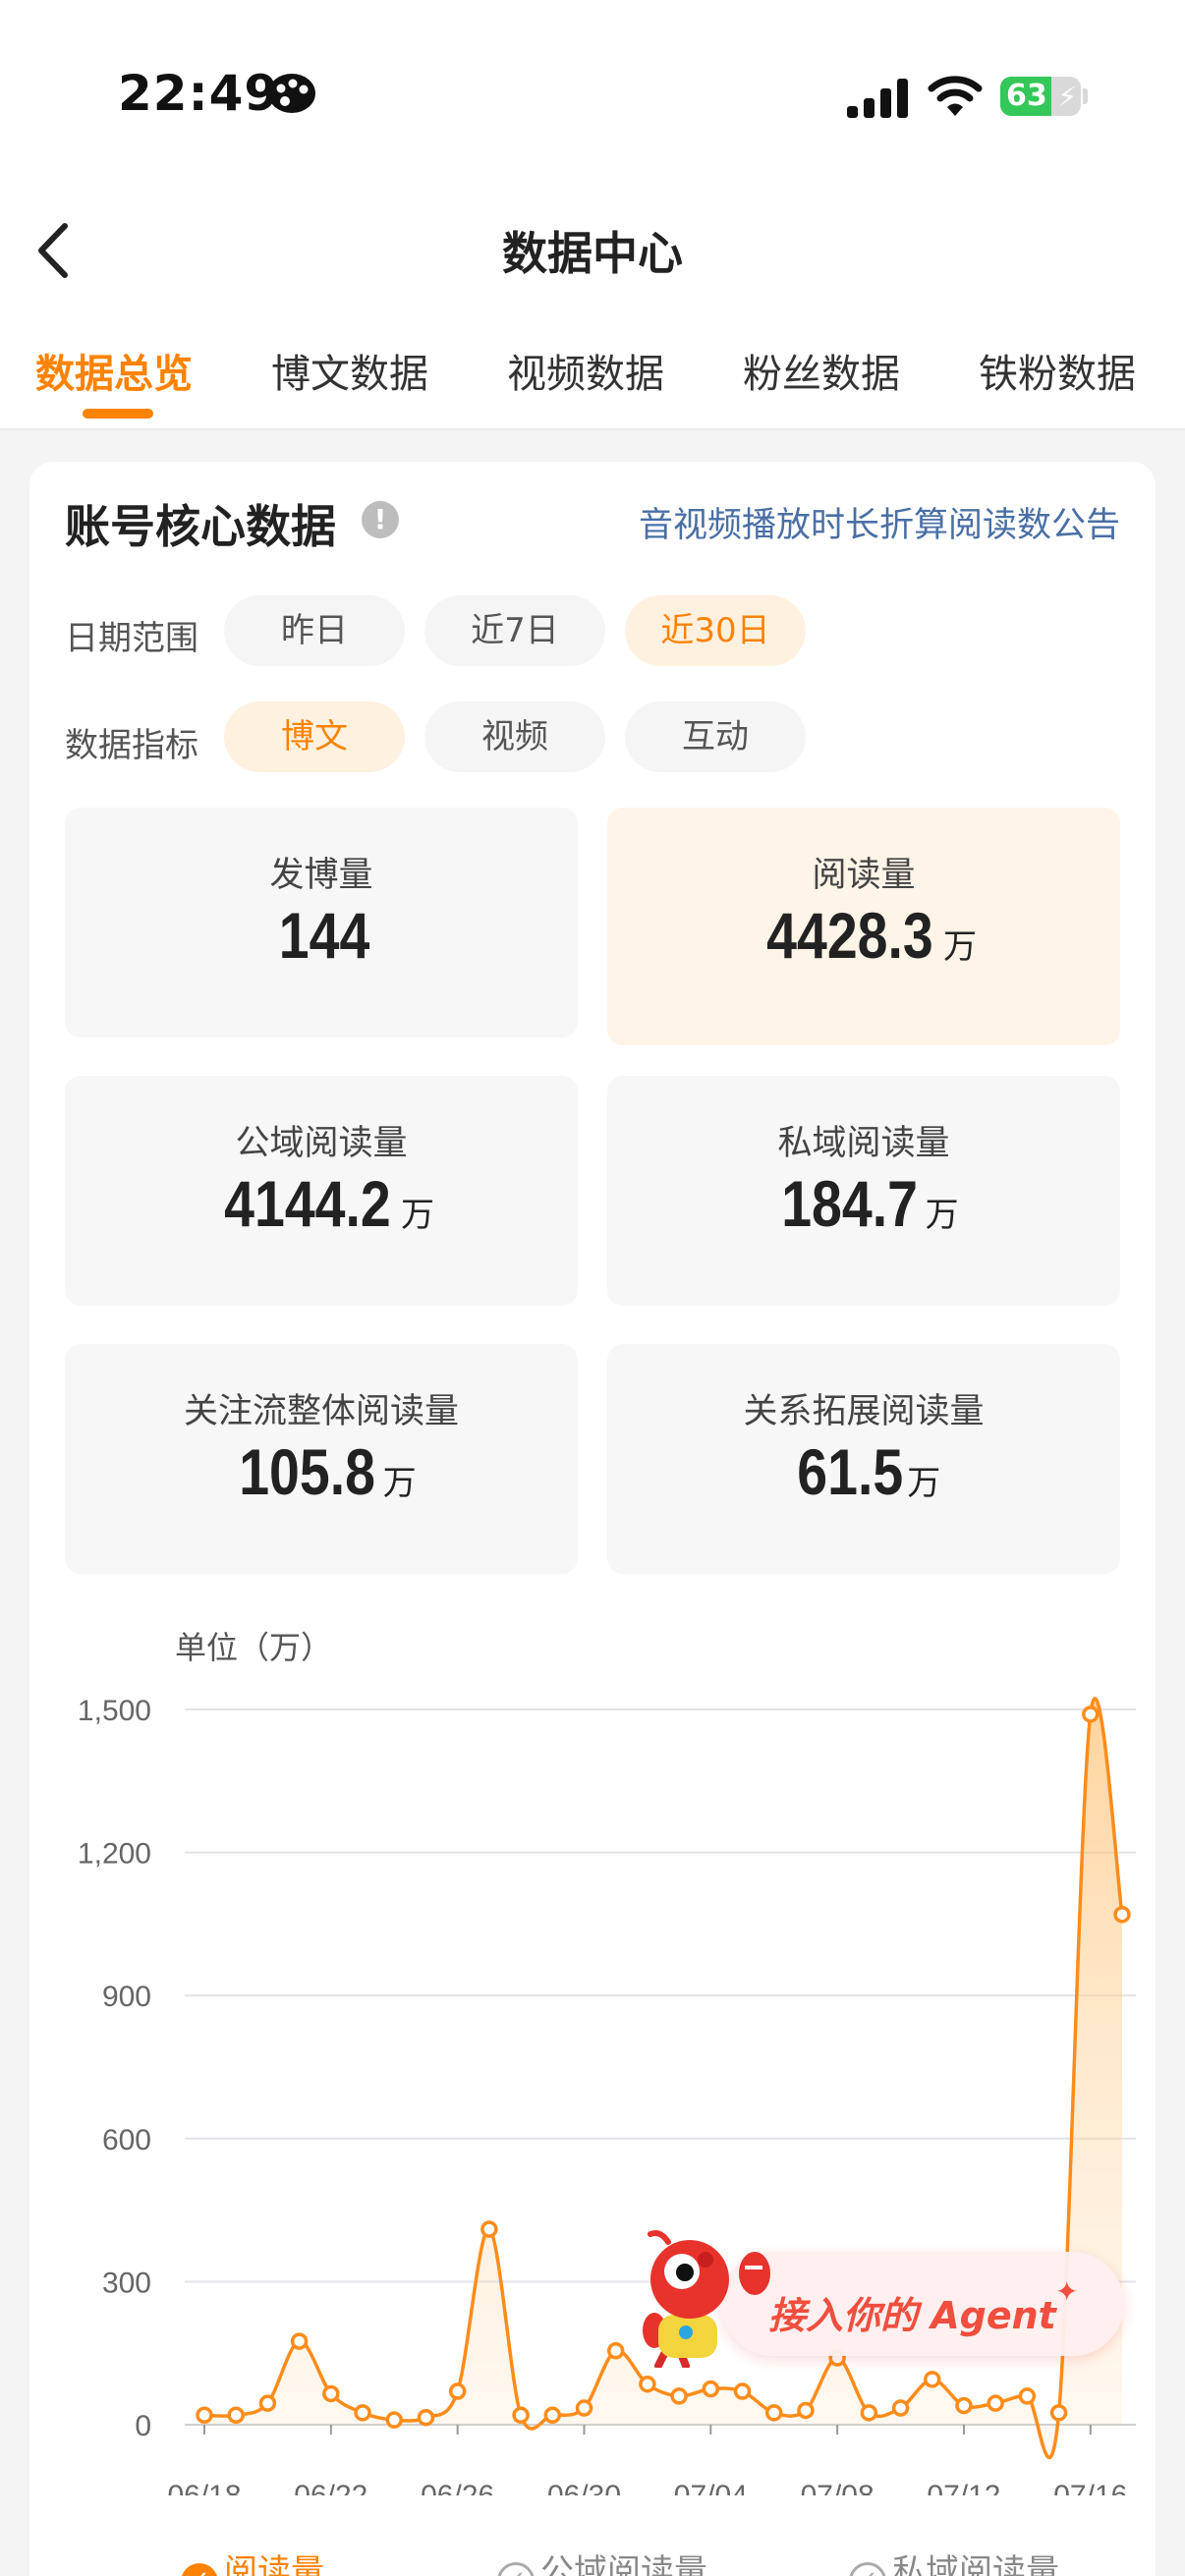  Describe the element at coordinates (127, 2140) in the screenshot. I see `y-tick-label: 600` at that location.